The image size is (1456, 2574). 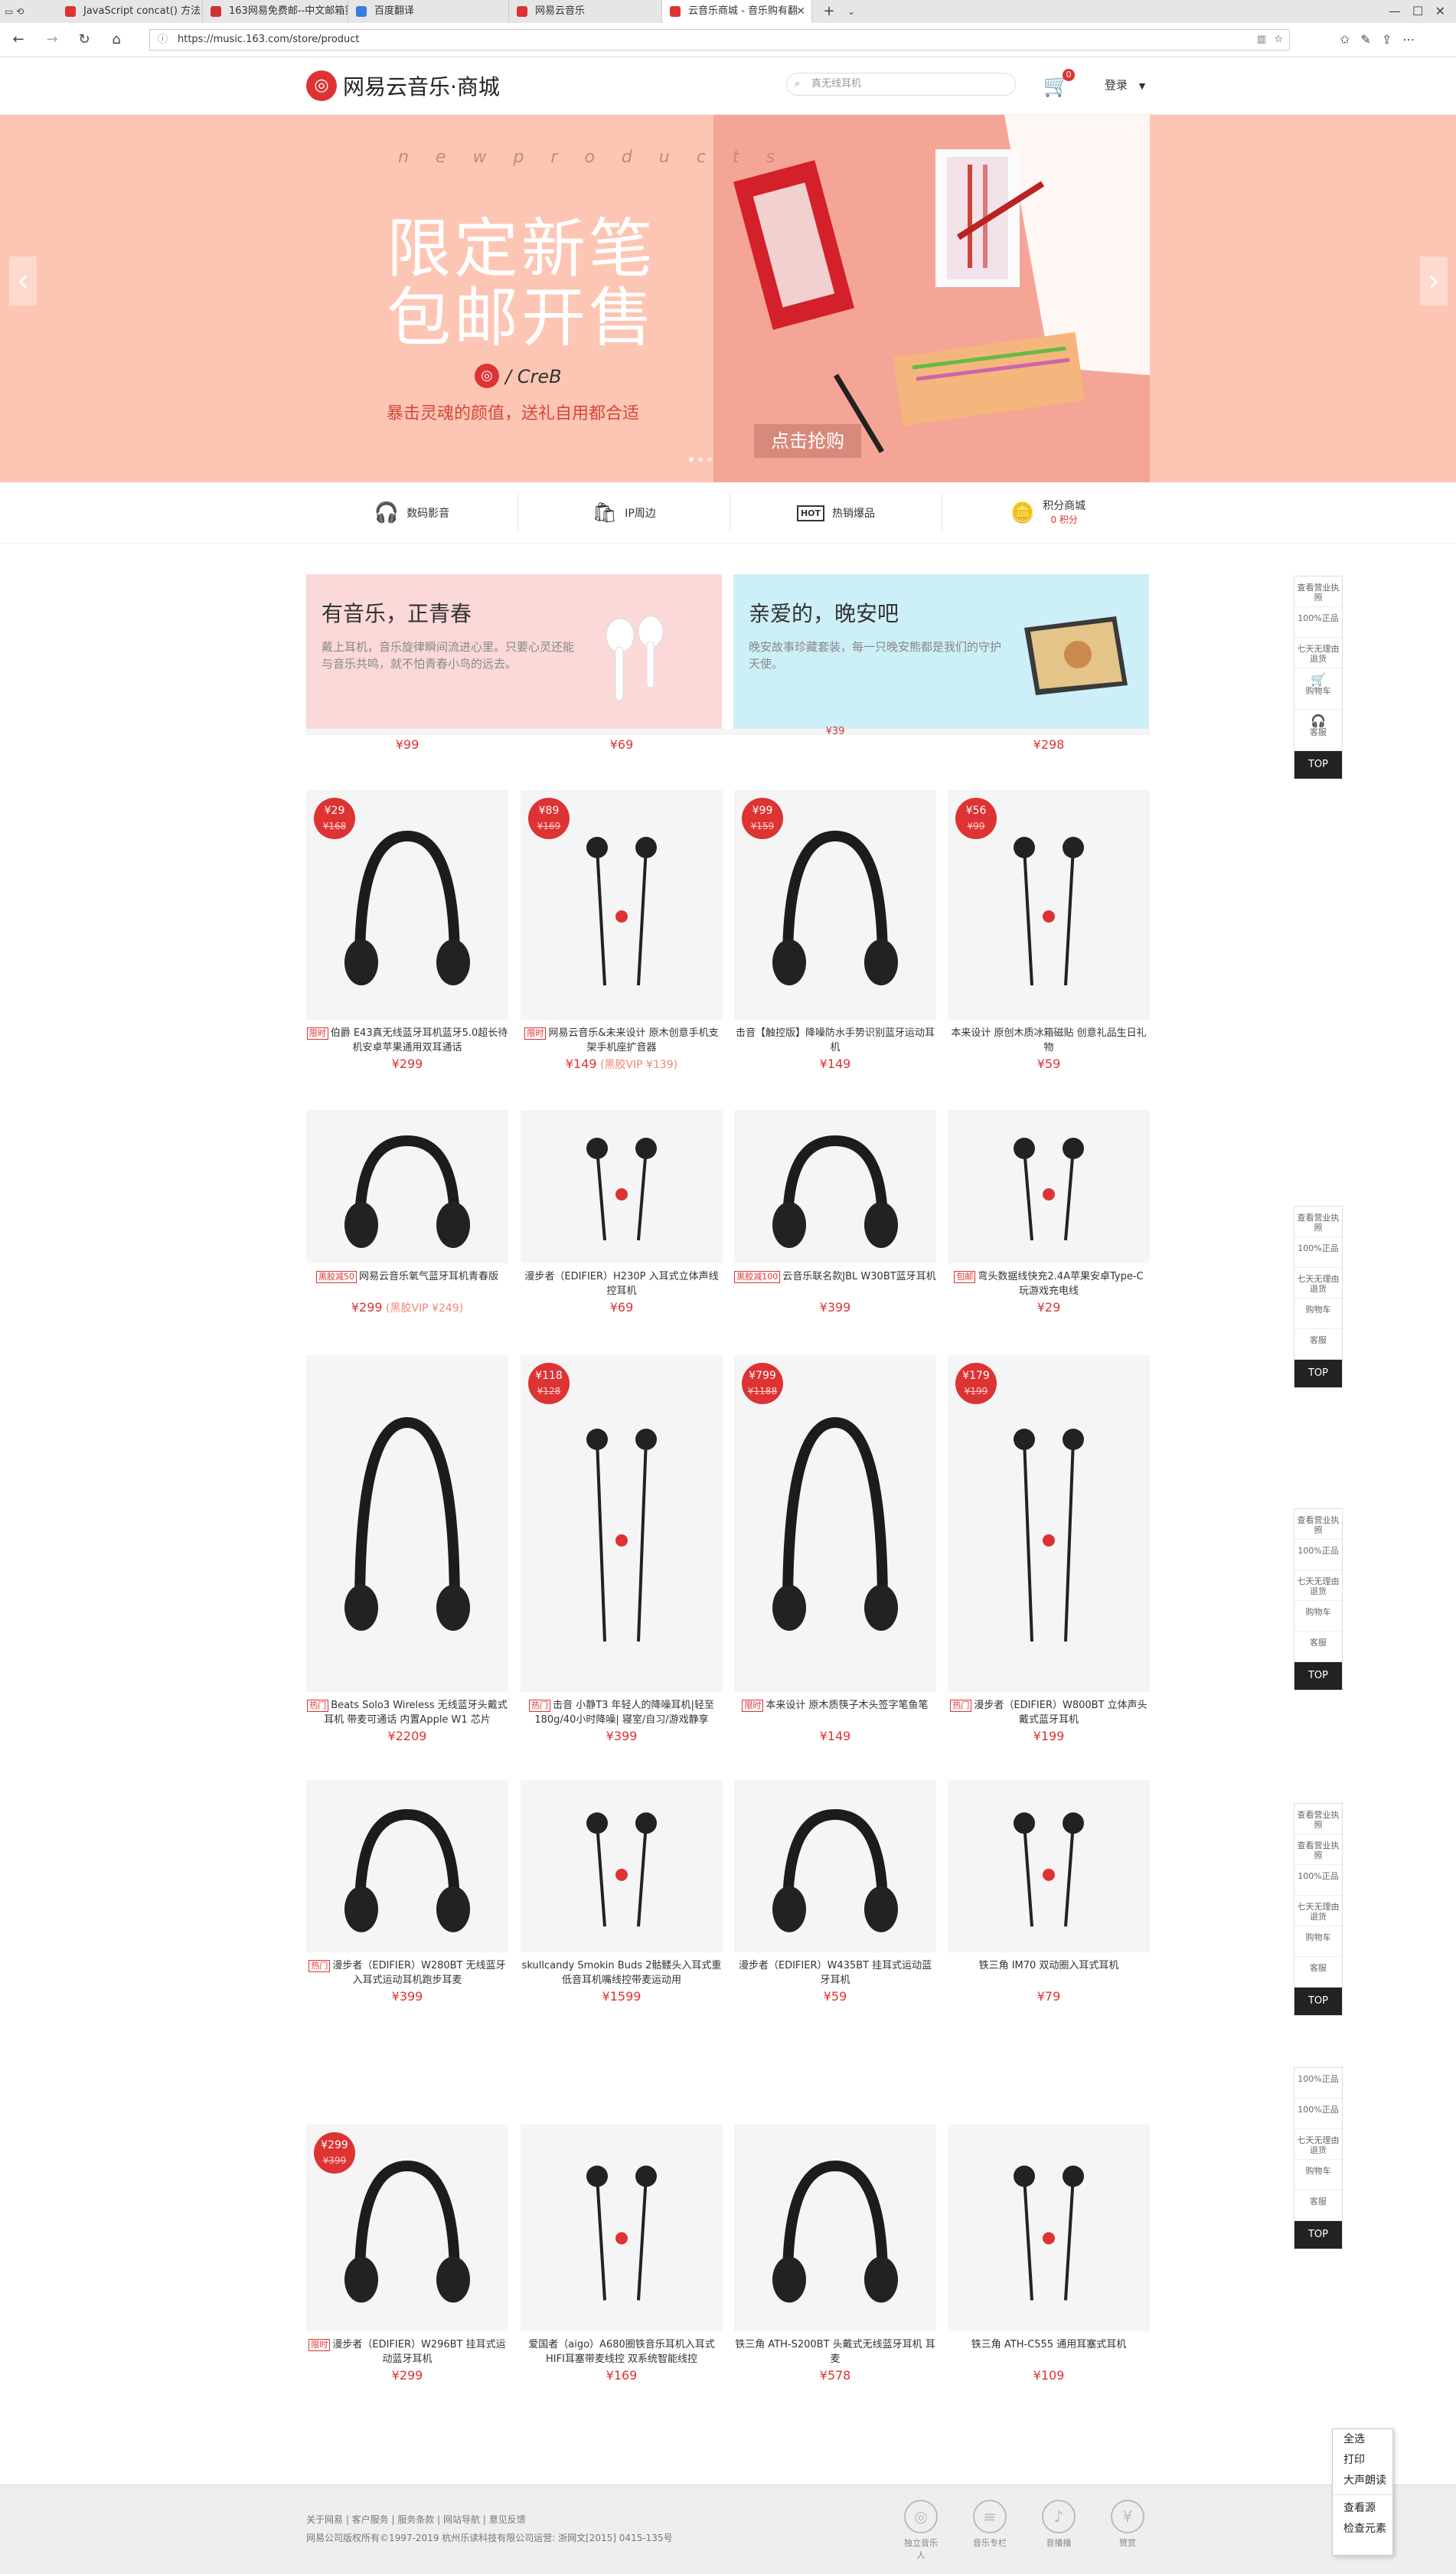 I want to click on product-title: 漫步者（EDIFIER）H230P 入耳式立体声线控耳机, so click(x=622, y=1283).